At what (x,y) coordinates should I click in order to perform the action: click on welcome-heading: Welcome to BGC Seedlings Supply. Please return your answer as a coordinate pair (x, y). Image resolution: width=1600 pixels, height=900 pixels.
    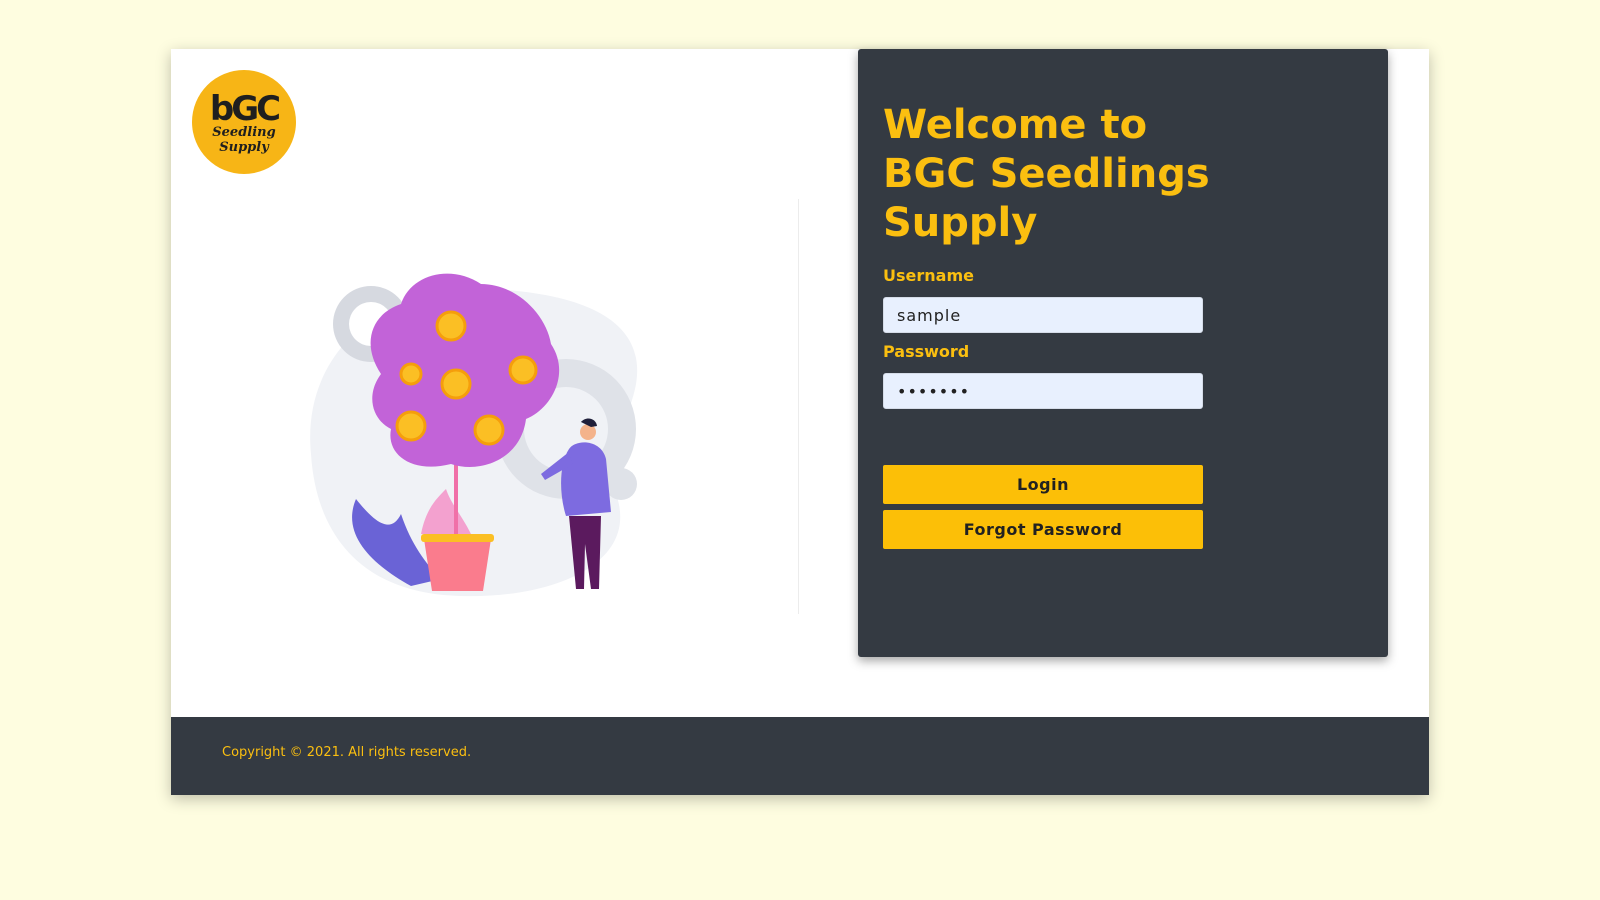
    Looking at the image, I should click on (1046, 174).